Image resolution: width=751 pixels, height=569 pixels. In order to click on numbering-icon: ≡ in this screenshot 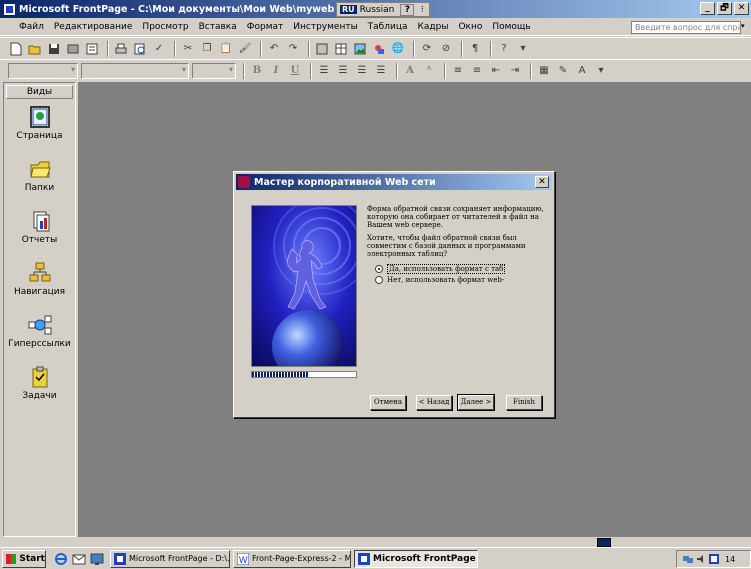, I will do `click(458, 71)`.